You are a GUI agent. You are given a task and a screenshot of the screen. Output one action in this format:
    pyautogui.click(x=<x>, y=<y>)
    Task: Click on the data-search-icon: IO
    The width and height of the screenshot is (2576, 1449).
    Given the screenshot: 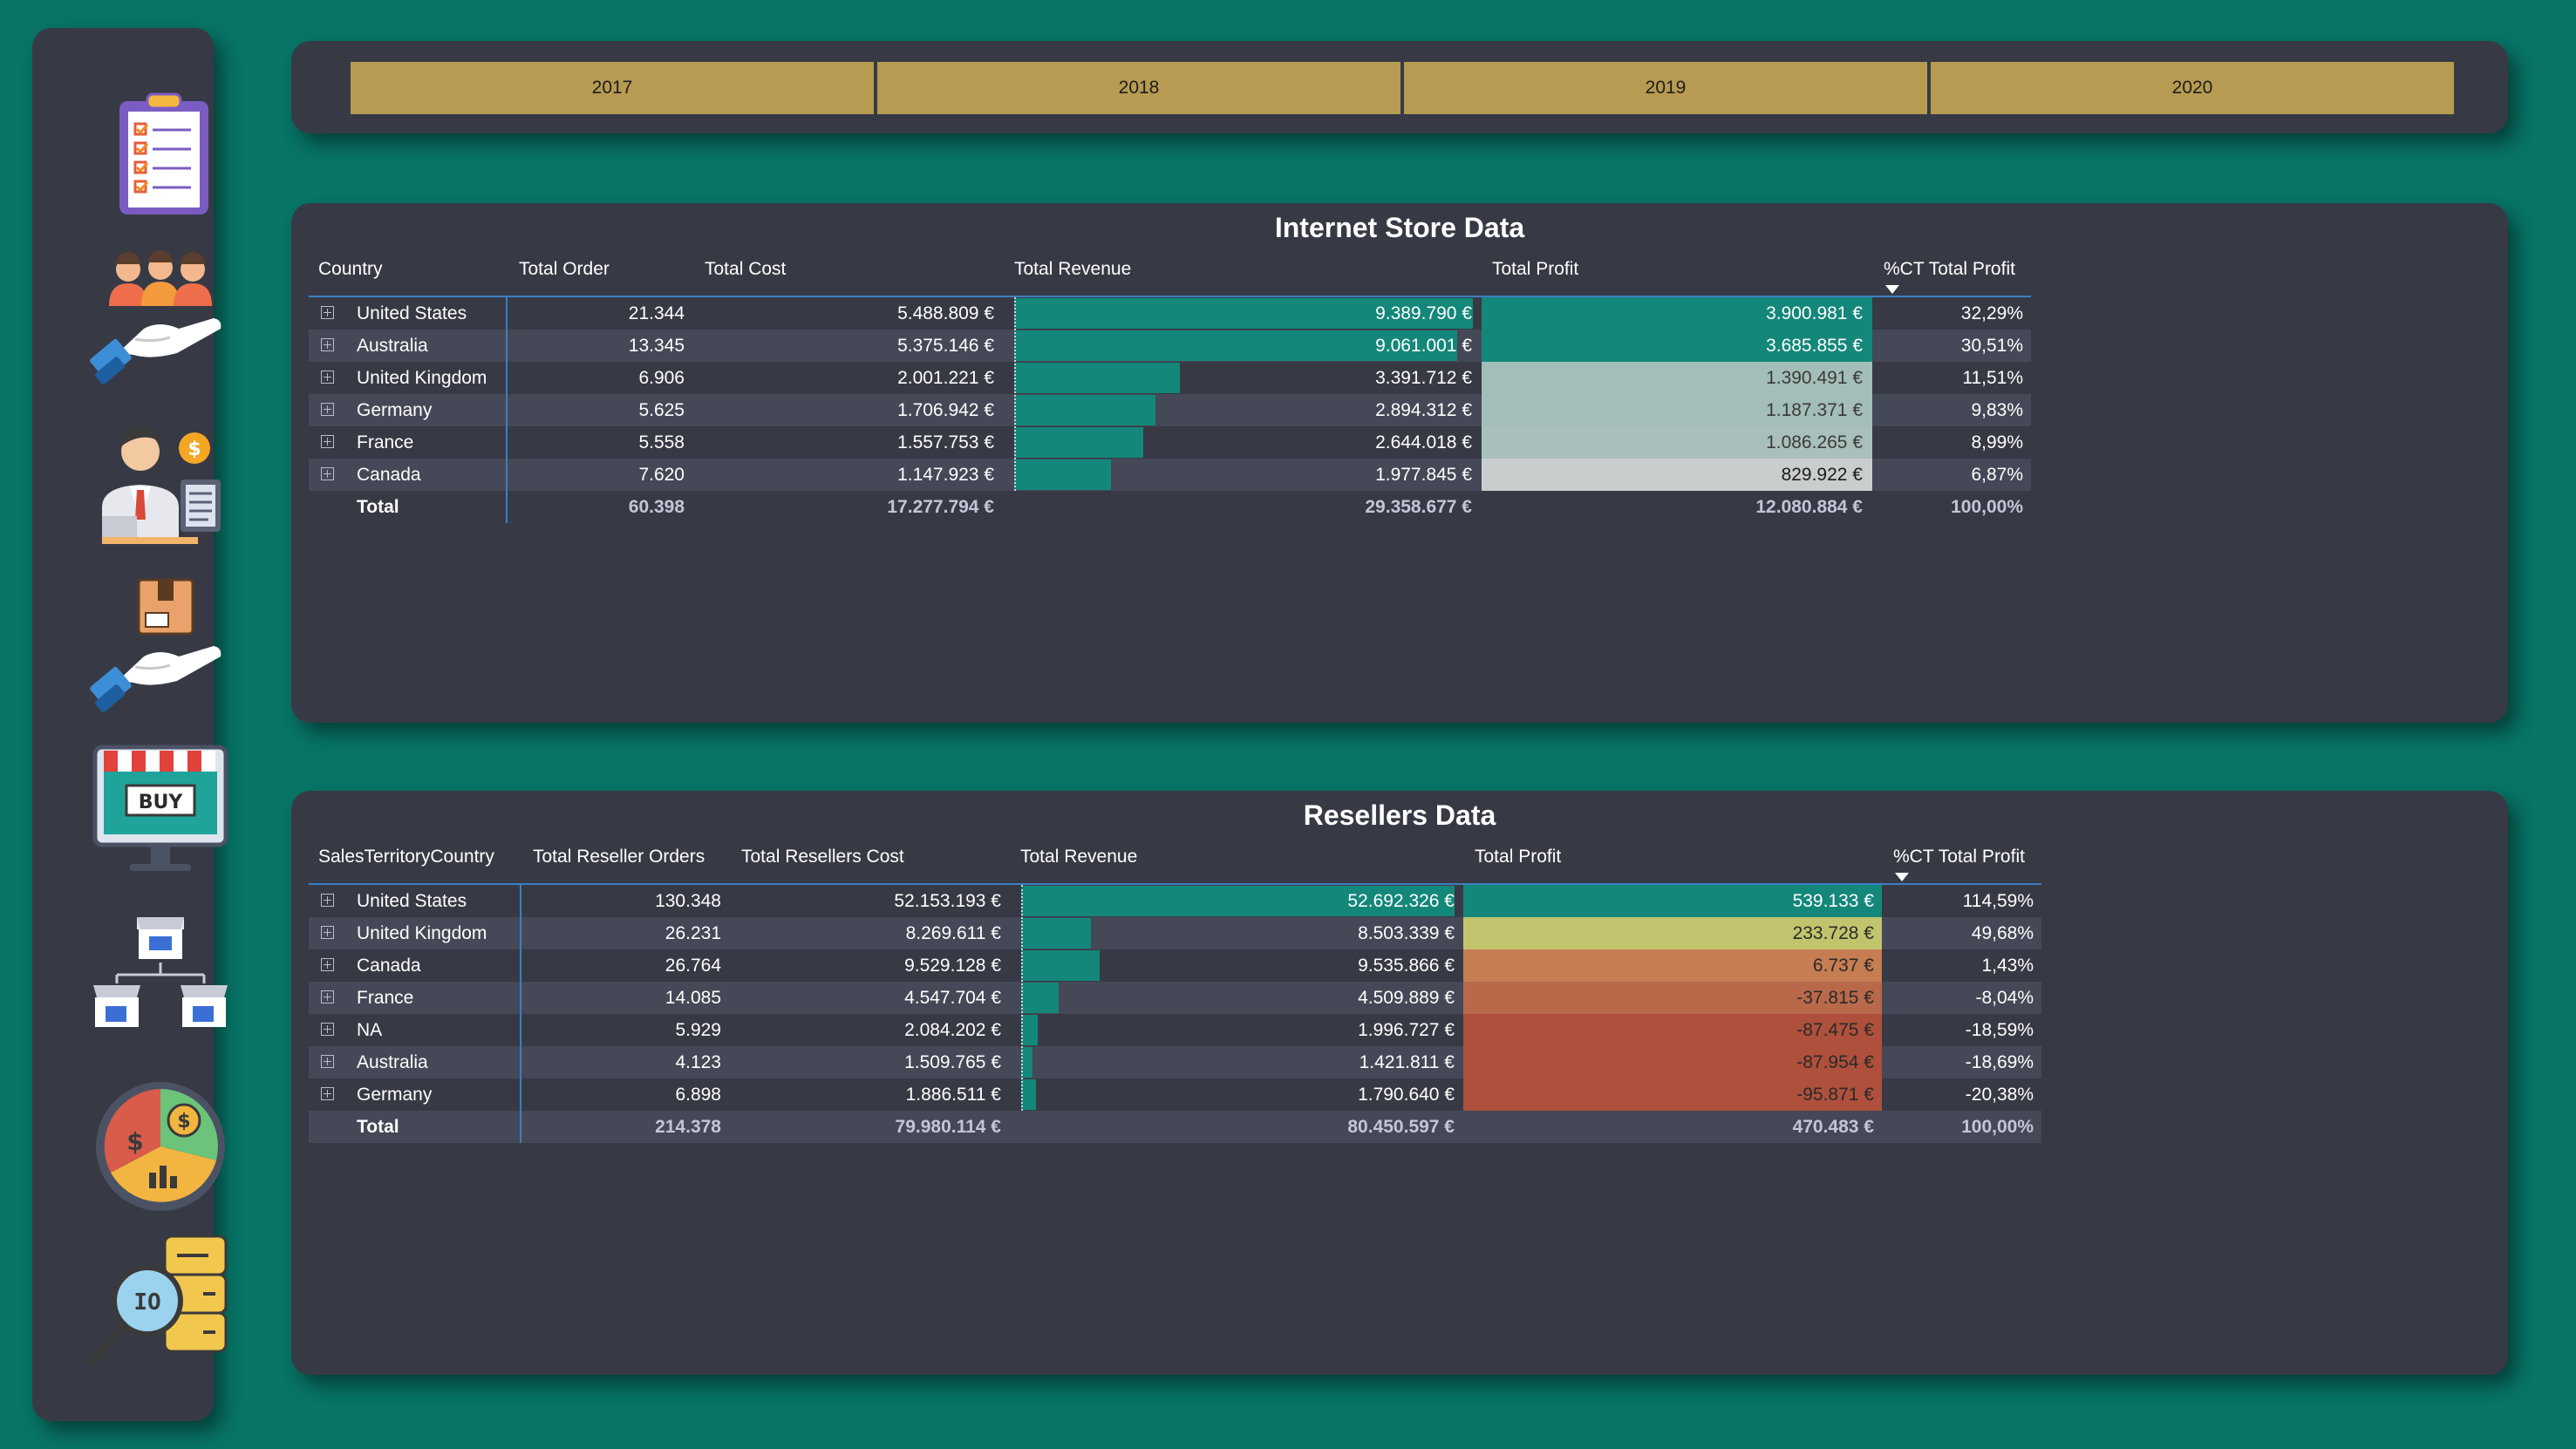 What is the action you would take?
    pyautogui.click(x=161, y=1305)
    